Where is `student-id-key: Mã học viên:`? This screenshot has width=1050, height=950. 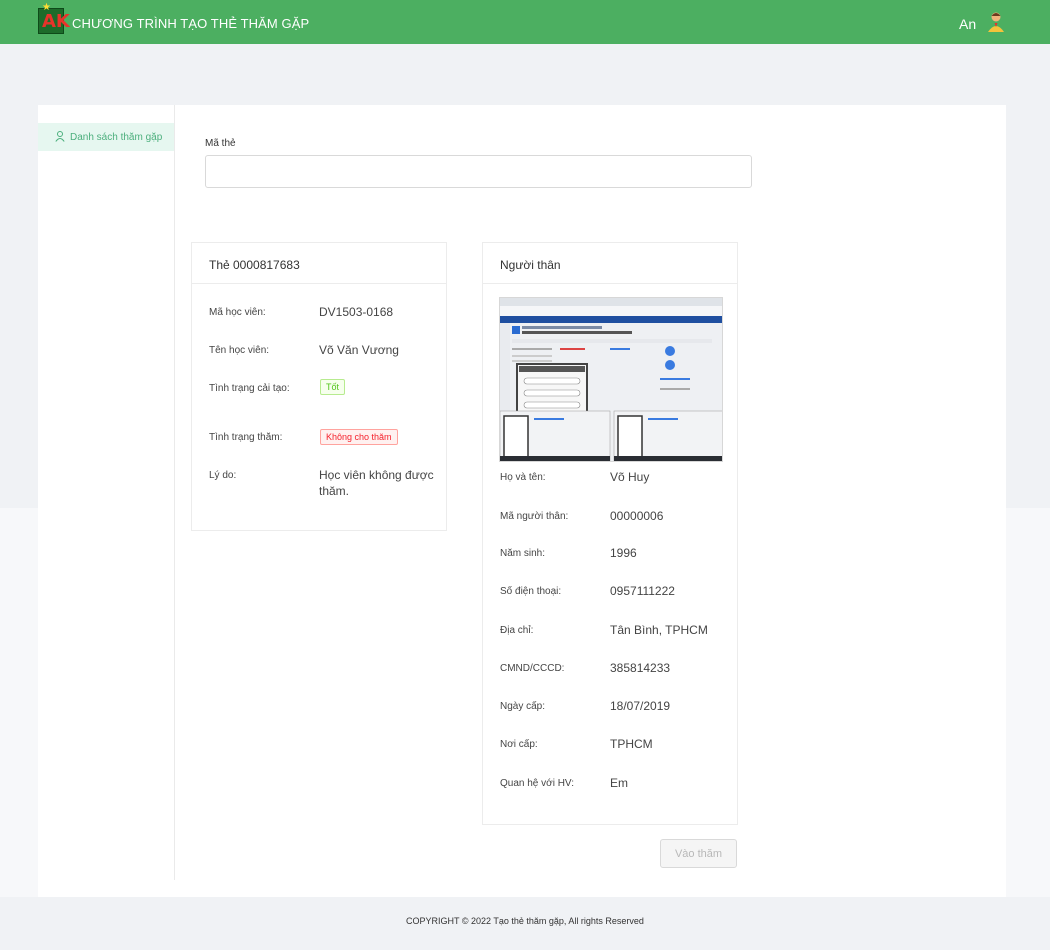 student-id-key: Mã học viên: is located at coordinates (237, 312).